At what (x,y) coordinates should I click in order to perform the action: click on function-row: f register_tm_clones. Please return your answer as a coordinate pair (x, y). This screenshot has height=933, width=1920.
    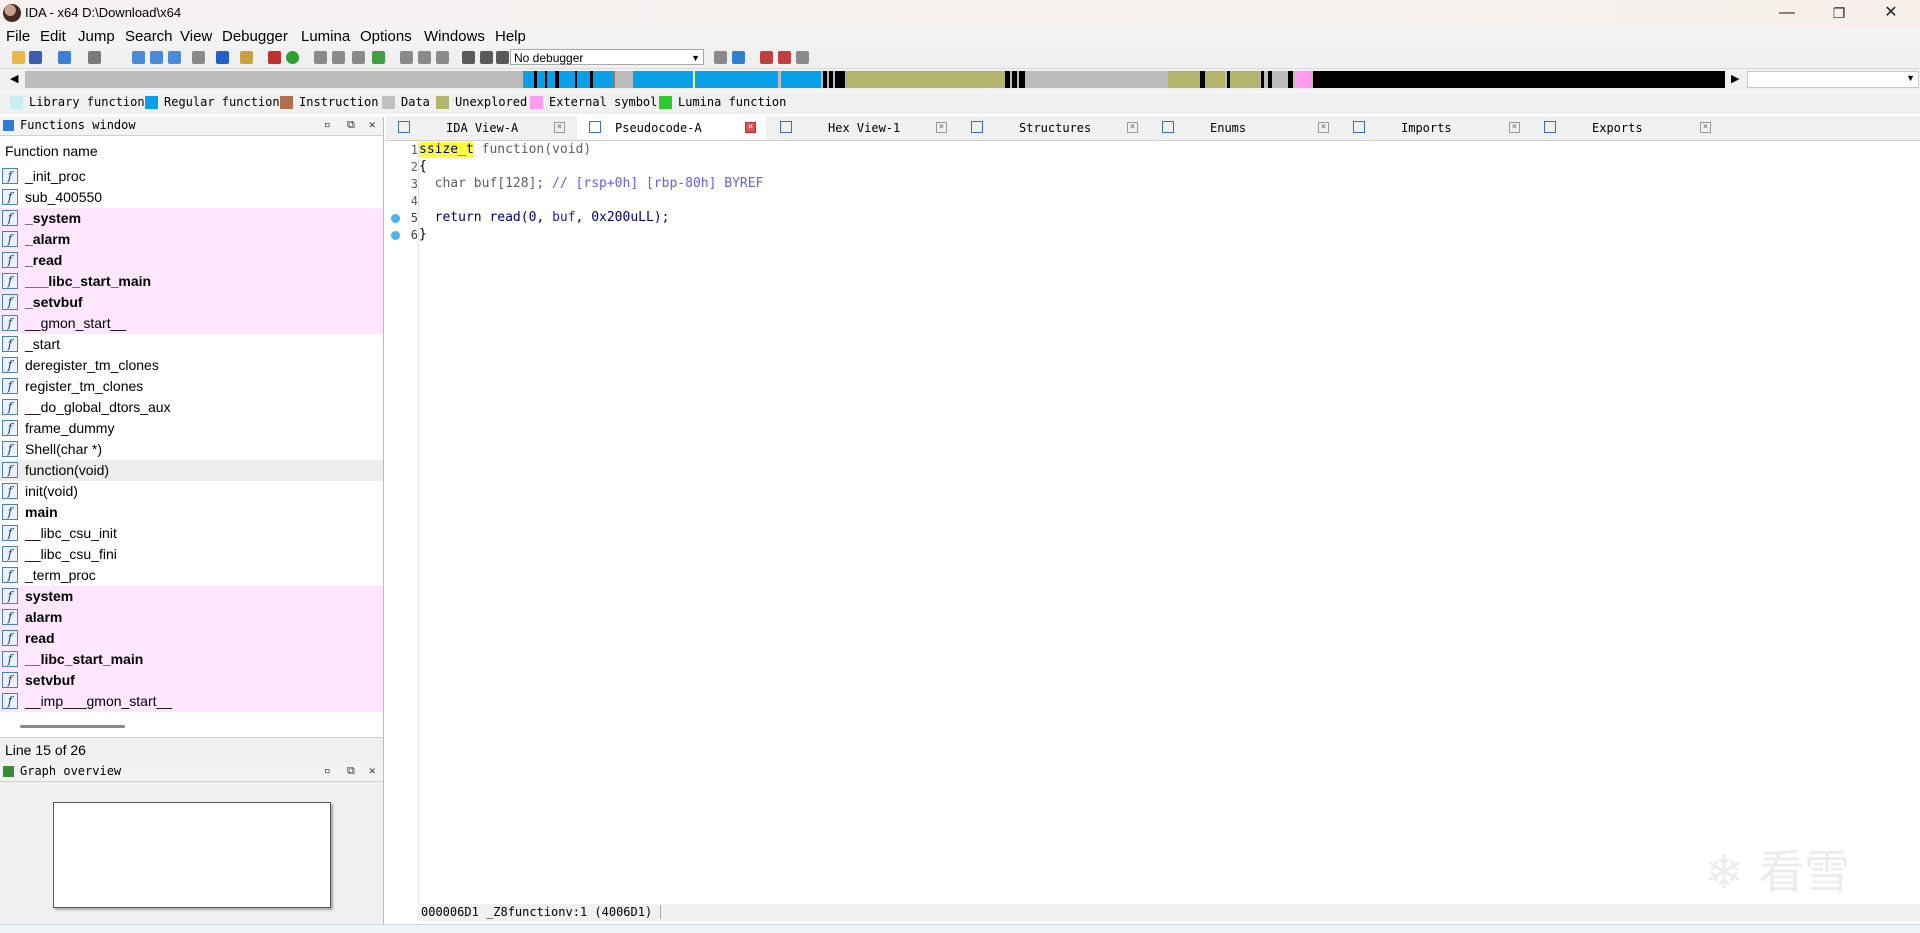
    Looking at the image, I should click on (191, 386).